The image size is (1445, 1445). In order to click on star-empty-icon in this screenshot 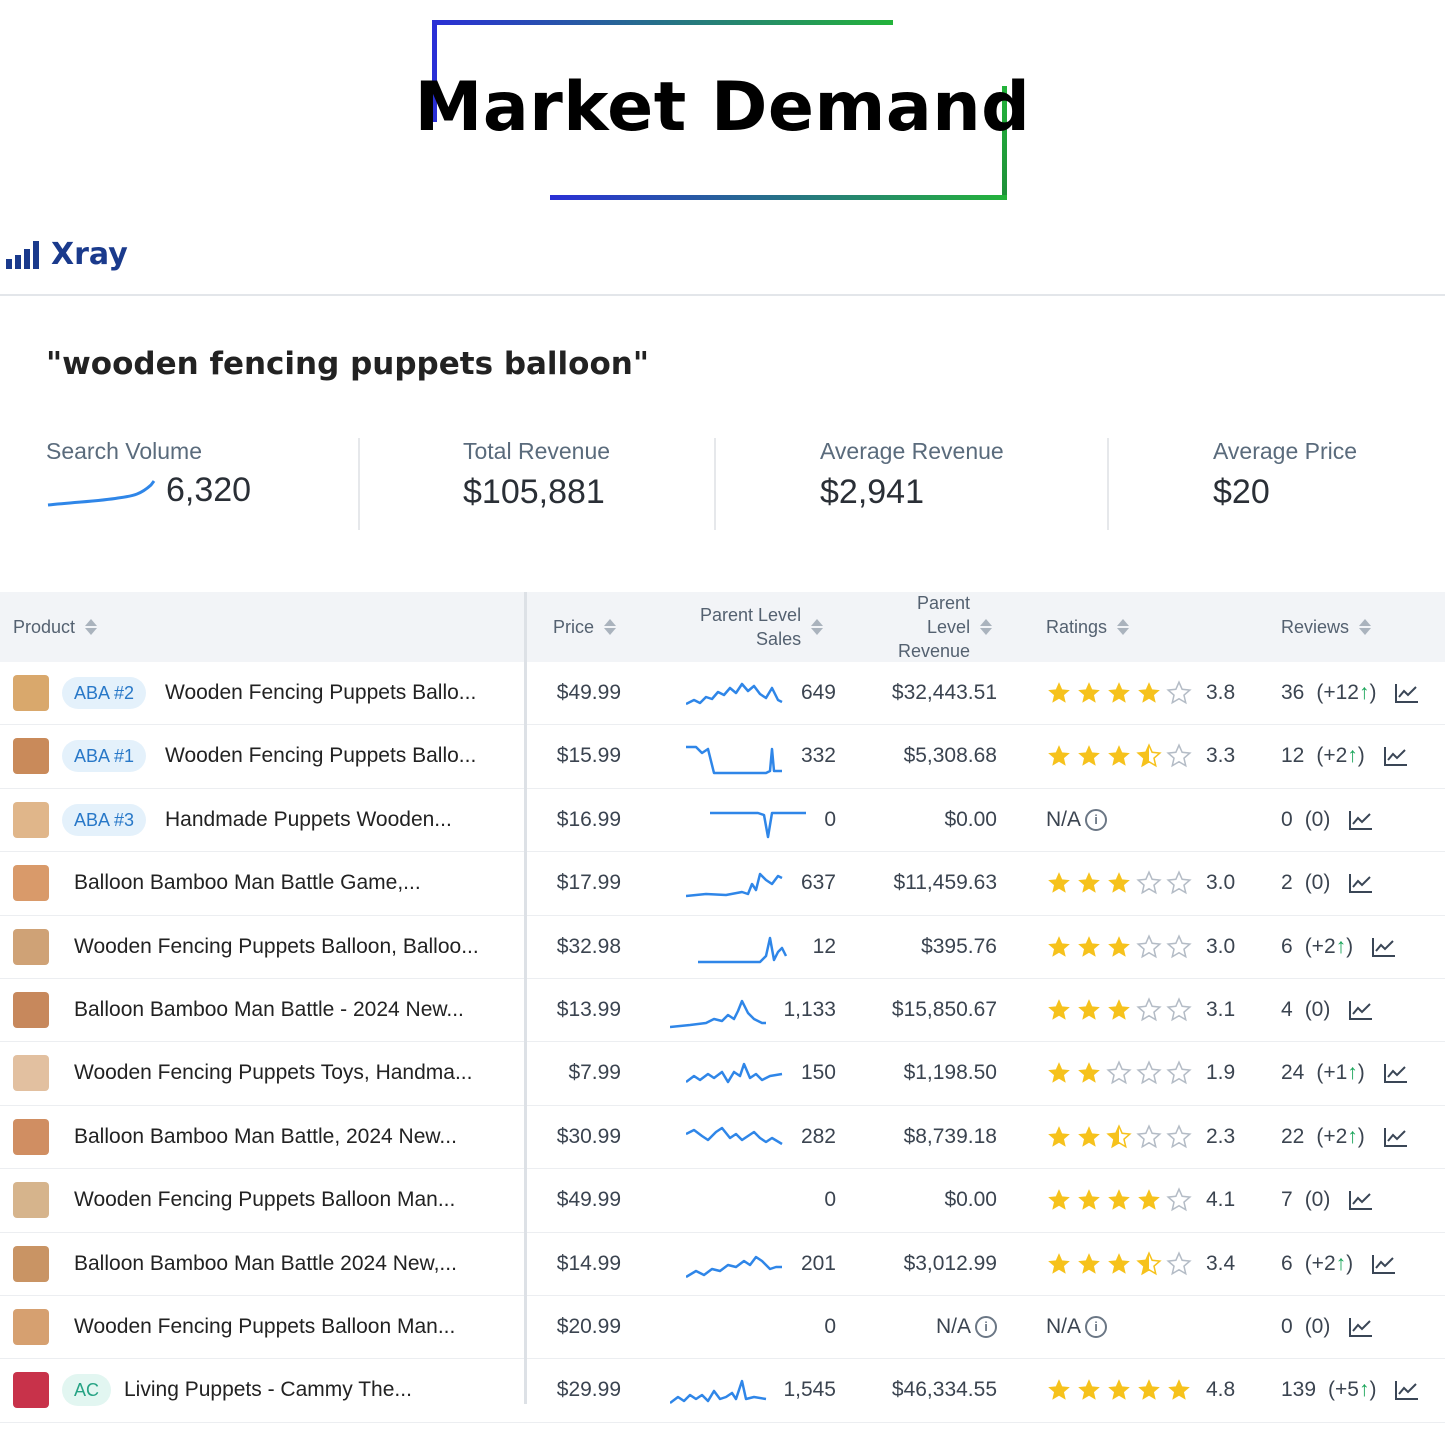, I will do `click(1179, 882)`.